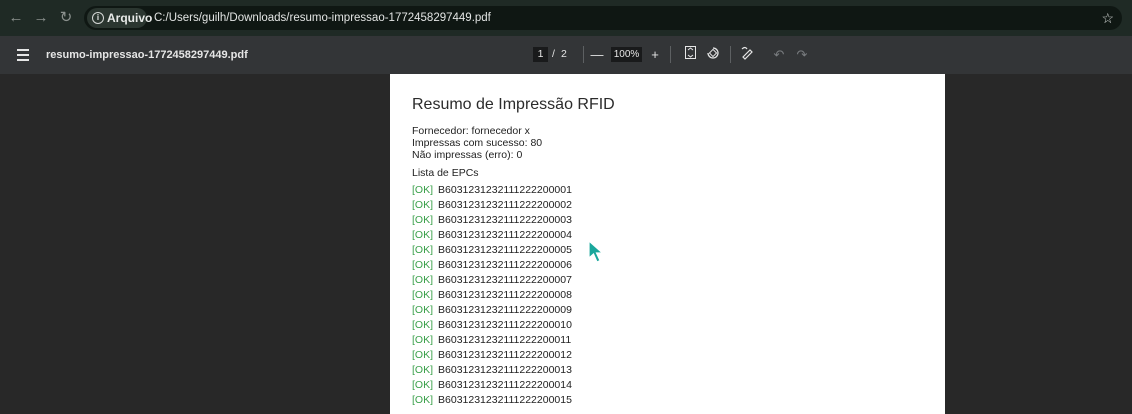 The height and width of the screenshot is (414, 1132). I want to click on epc-list-item: [OK] B6031231232111222200003, so click(492, 220).